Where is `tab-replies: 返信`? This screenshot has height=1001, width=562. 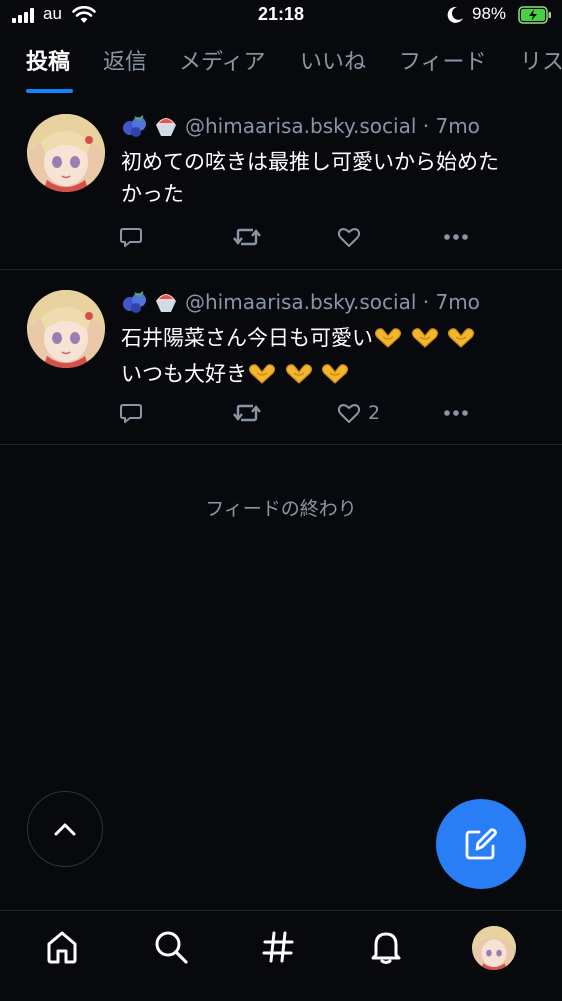
tab-replies: 返信 is located at coordinates (125, 60).